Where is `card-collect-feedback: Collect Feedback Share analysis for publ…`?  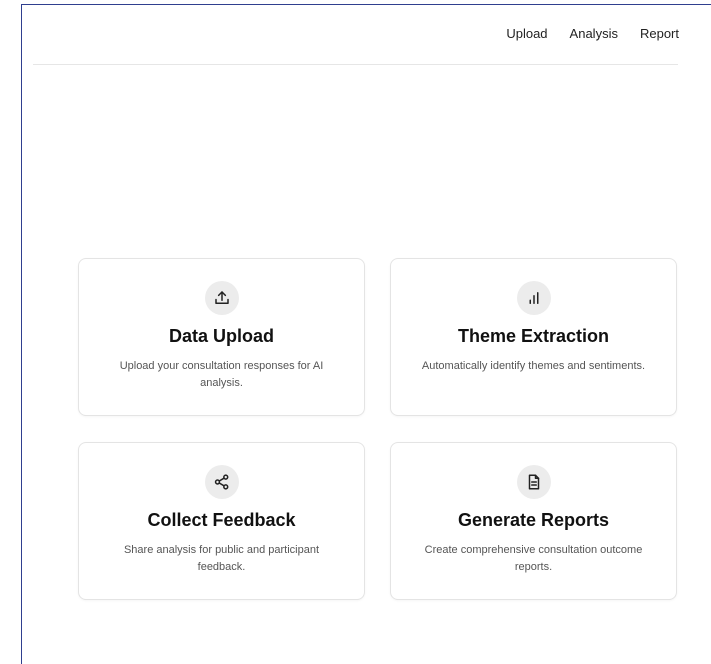 card-collect-feedback: Collect Feedback Share analysis for publ… is located at coordinates (221, 521).